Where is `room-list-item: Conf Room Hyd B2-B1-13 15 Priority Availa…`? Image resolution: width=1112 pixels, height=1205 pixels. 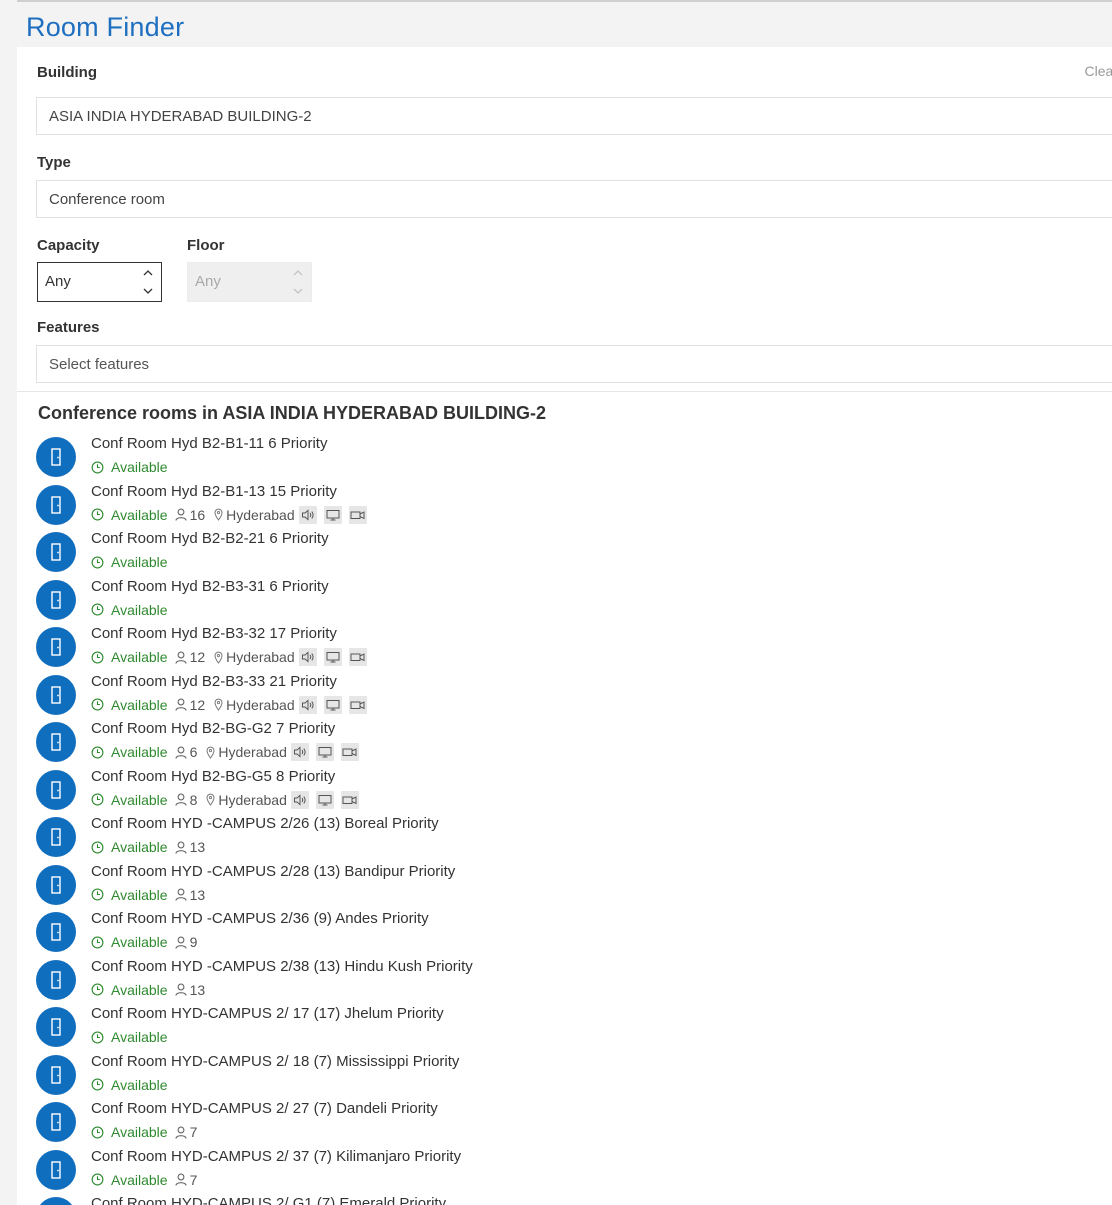
room-list-item: Conf Room Hyd B2-B1-13 15 Priority Availa… is located at coordinates (564, 506).